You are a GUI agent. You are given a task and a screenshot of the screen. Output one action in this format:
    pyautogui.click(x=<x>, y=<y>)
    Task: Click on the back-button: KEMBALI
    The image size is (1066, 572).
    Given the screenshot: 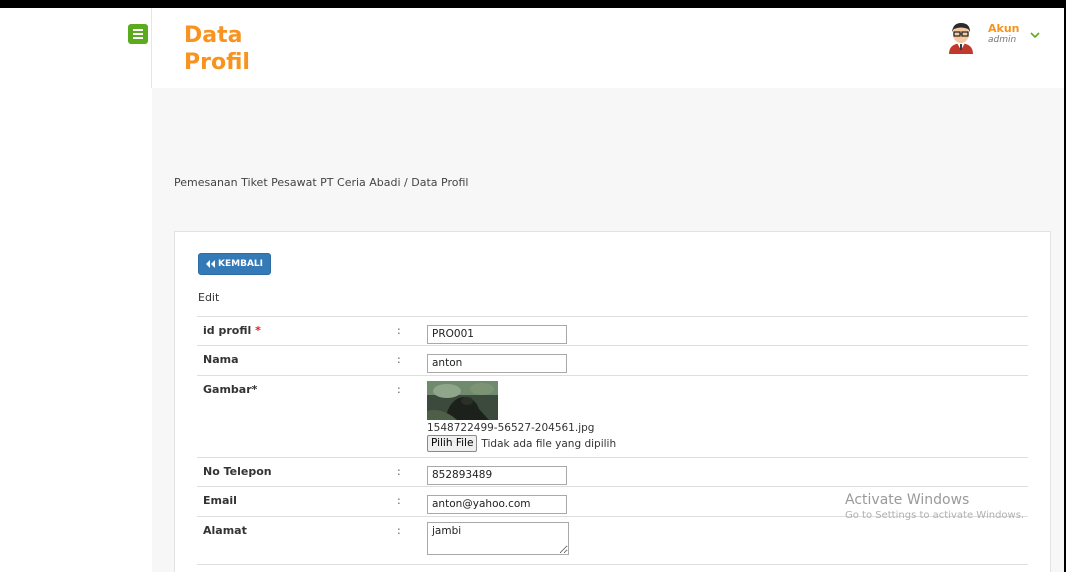 What is the action you would take?
    pyautogui.click(x=234, y=264)
    